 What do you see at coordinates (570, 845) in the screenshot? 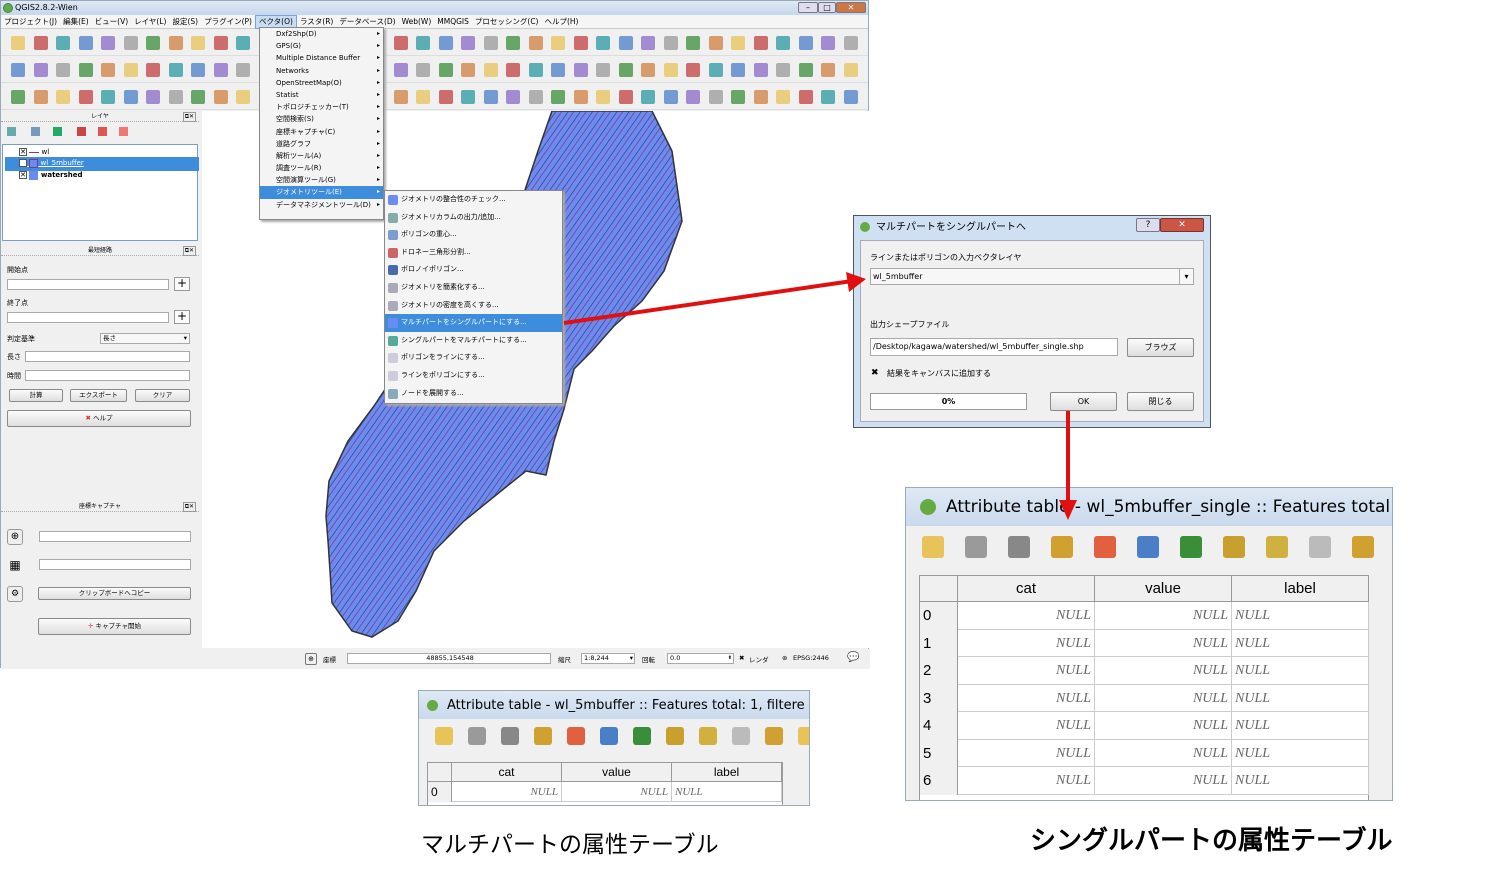
I see `caption-multipart: マルチパートの属性テーブル` at bounding box center [570, 845].